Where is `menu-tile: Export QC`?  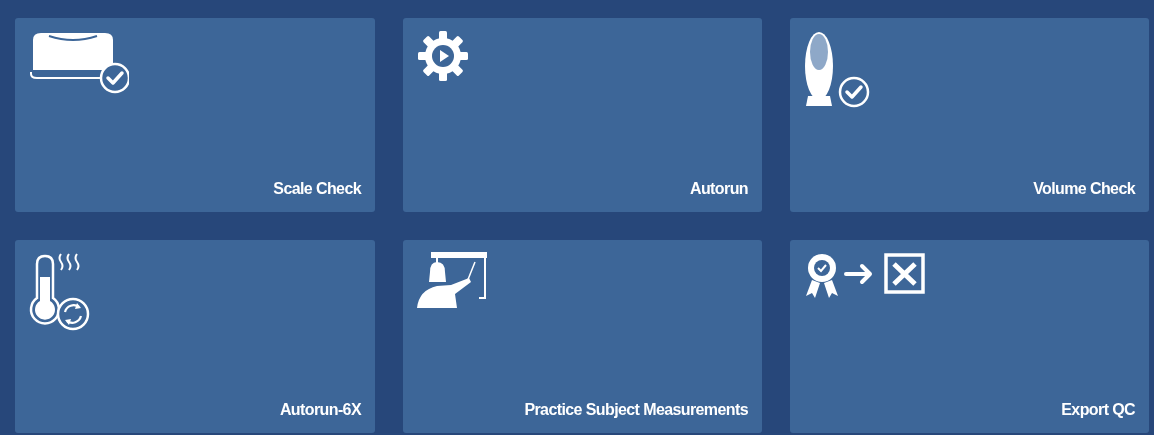 menu-tile: Export QC is located at coordinates (969, 336).